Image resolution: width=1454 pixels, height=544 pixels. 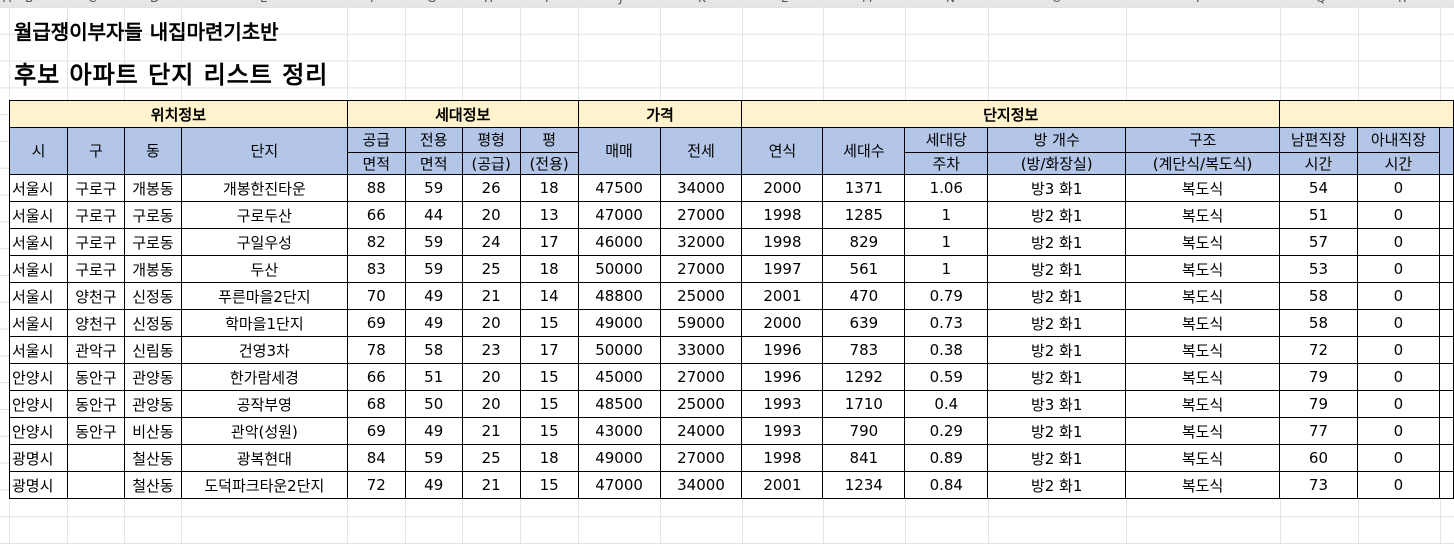 I want to click on column-letter-o: O, so click(x=1056, y=2).